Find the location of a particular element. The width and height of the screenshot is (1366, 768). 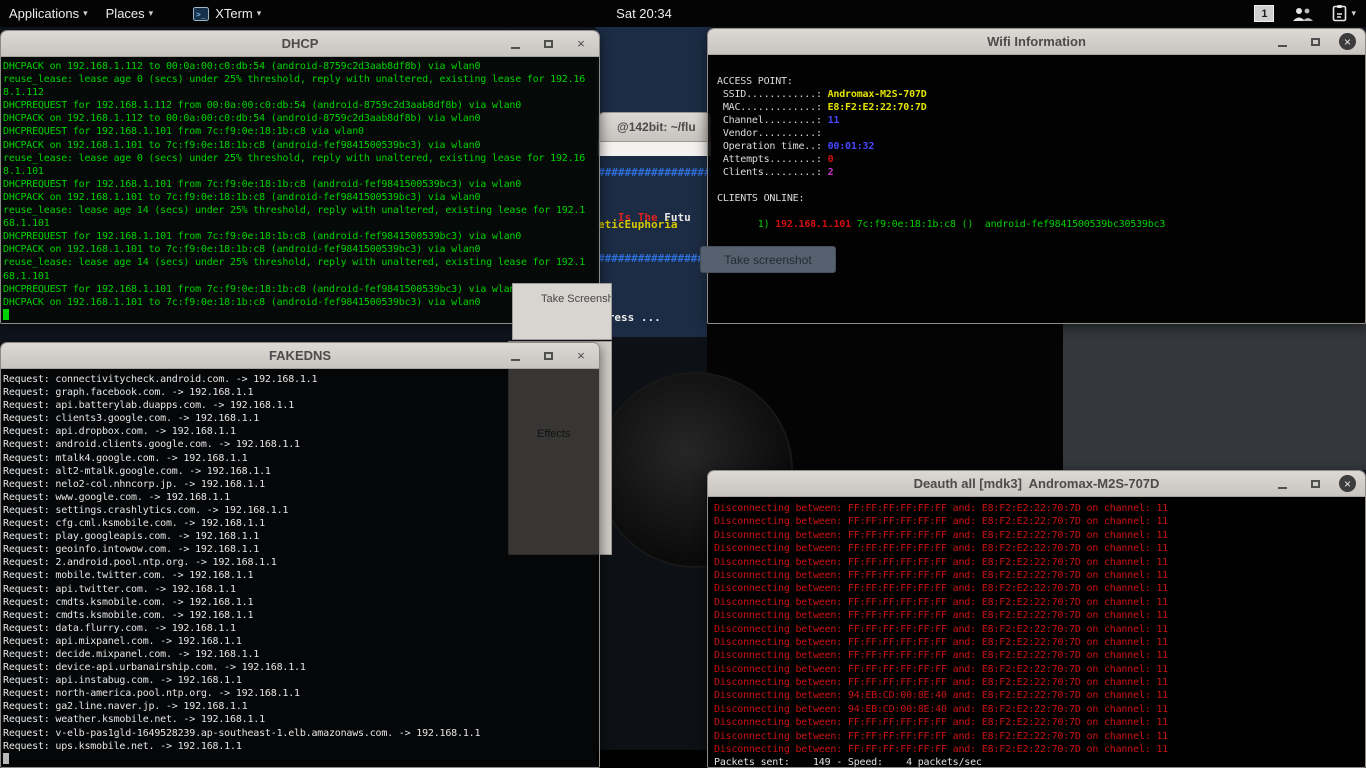

fluxion-banner-hash-top: #################### is located at coordinates (654, 172).